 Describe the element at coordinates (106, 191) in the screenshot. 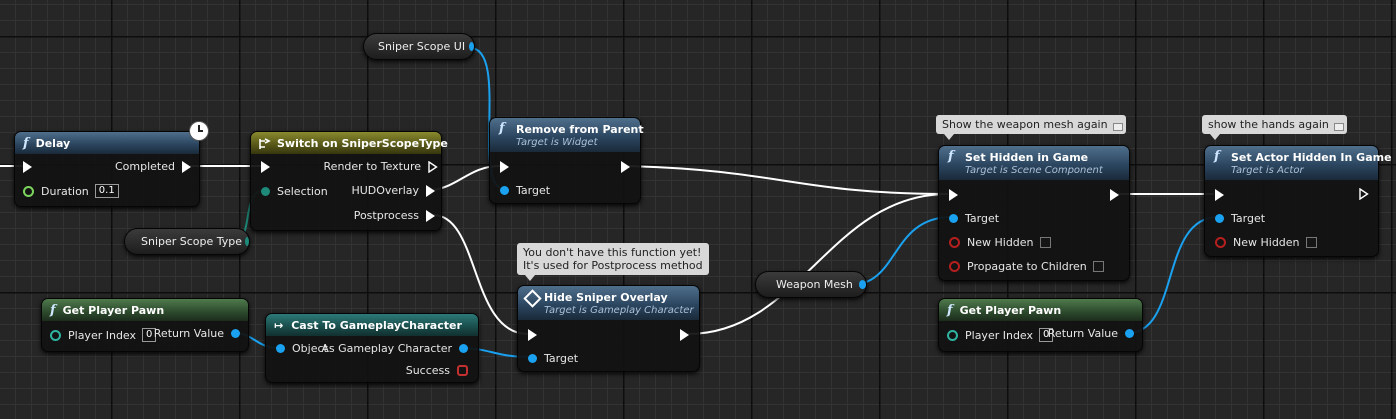

I see `duration-value-field: 0.1` at that location.